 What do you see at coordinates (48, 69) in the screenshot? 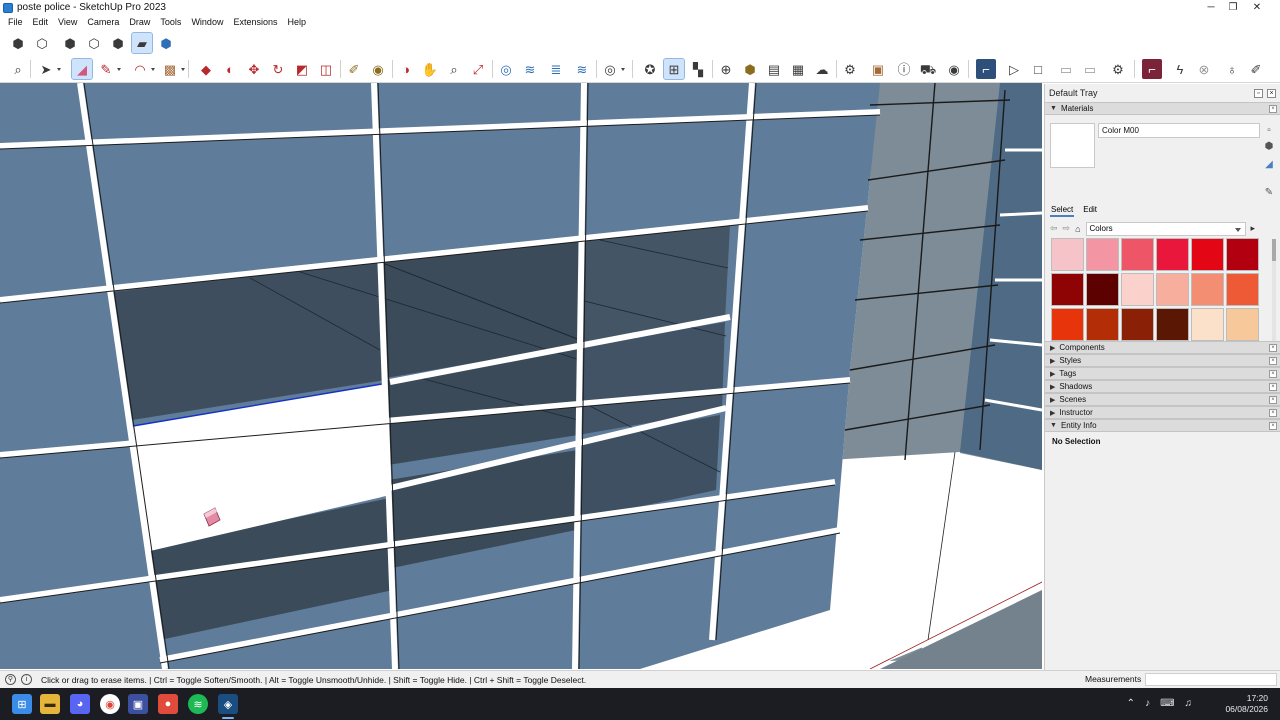
I see `select-icon: ➤` at bounding box center [48, 69].